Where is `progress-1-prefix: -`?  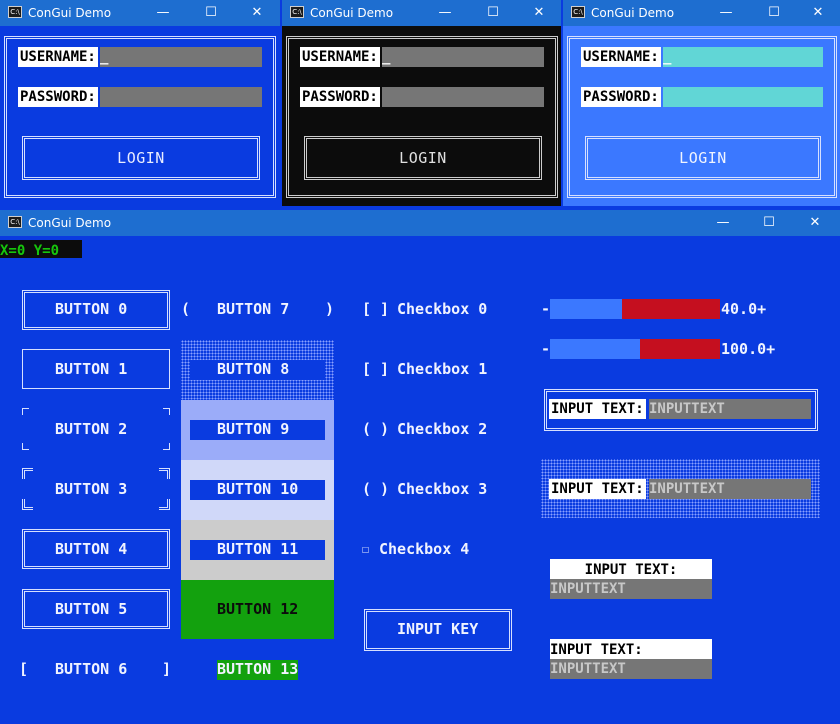 progress-1-prefix: - is located at coordinates (546, 349).